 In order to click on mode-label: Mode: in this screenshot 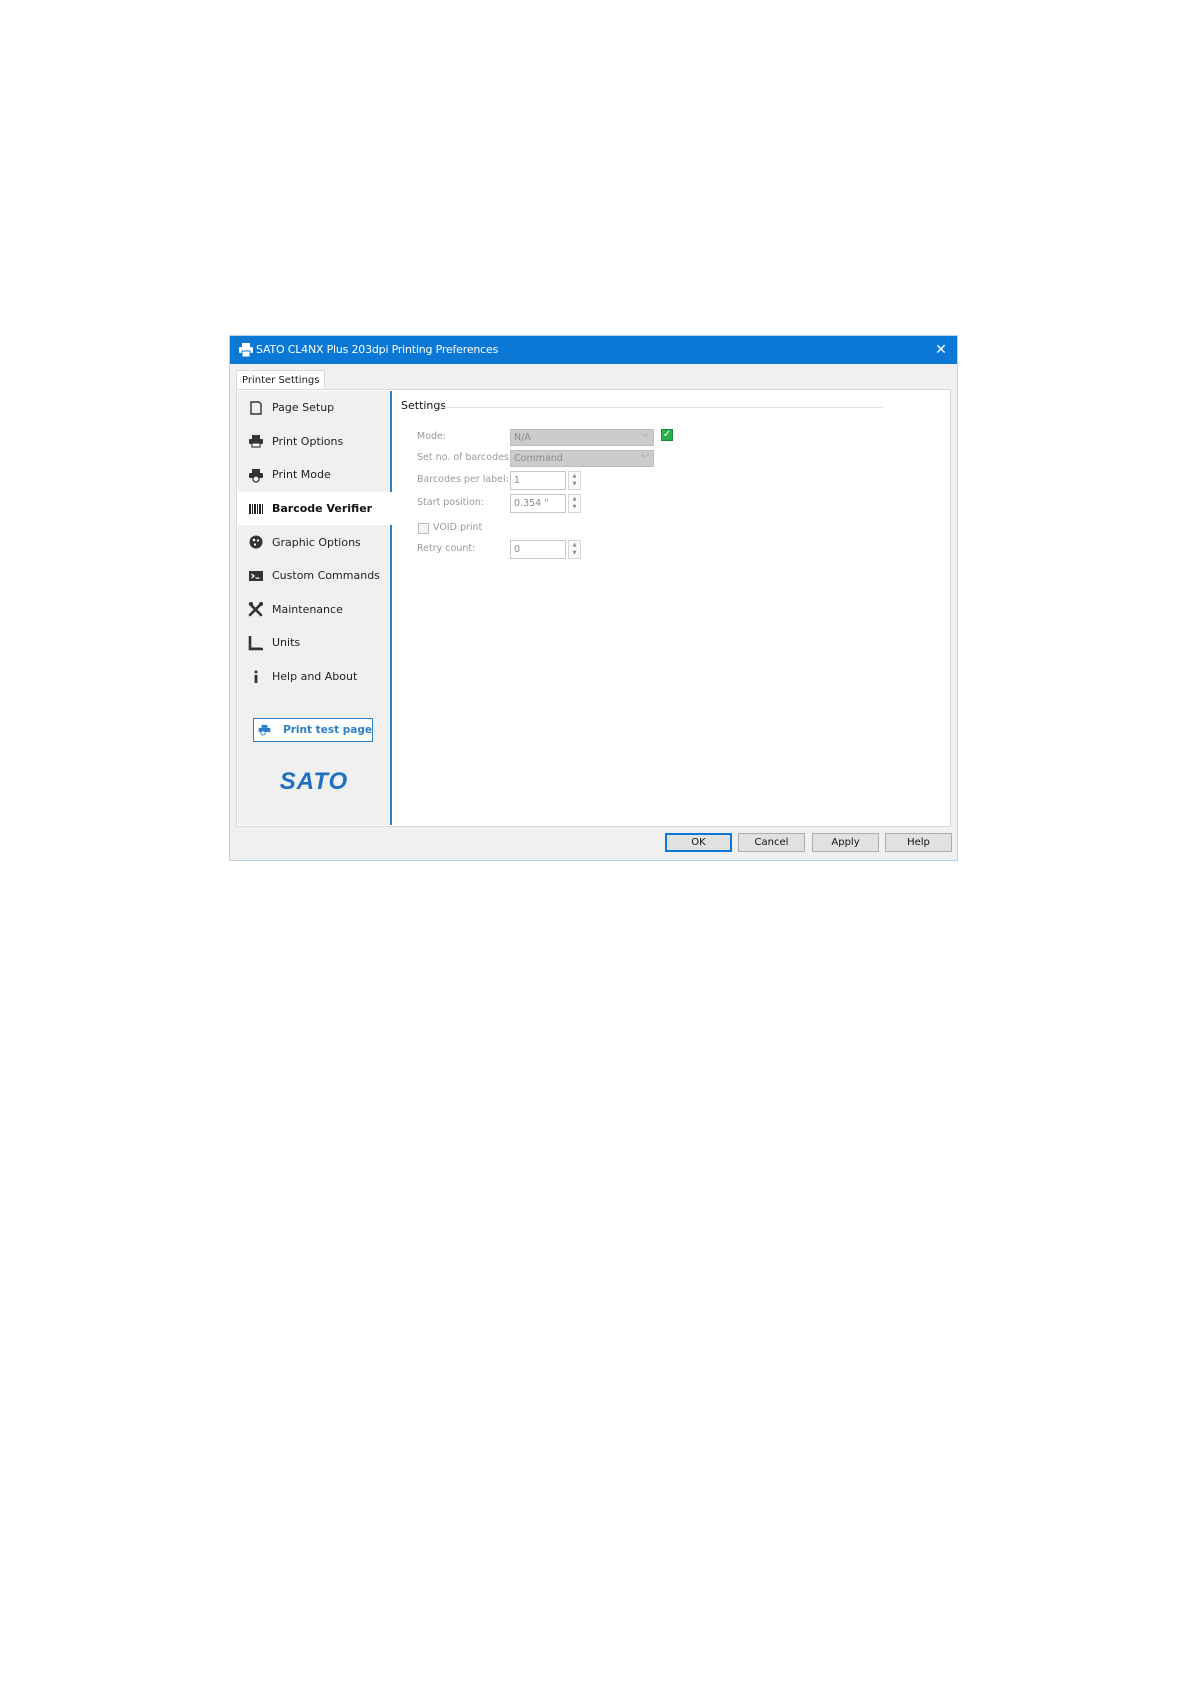, I will do `click(432, 436)`.